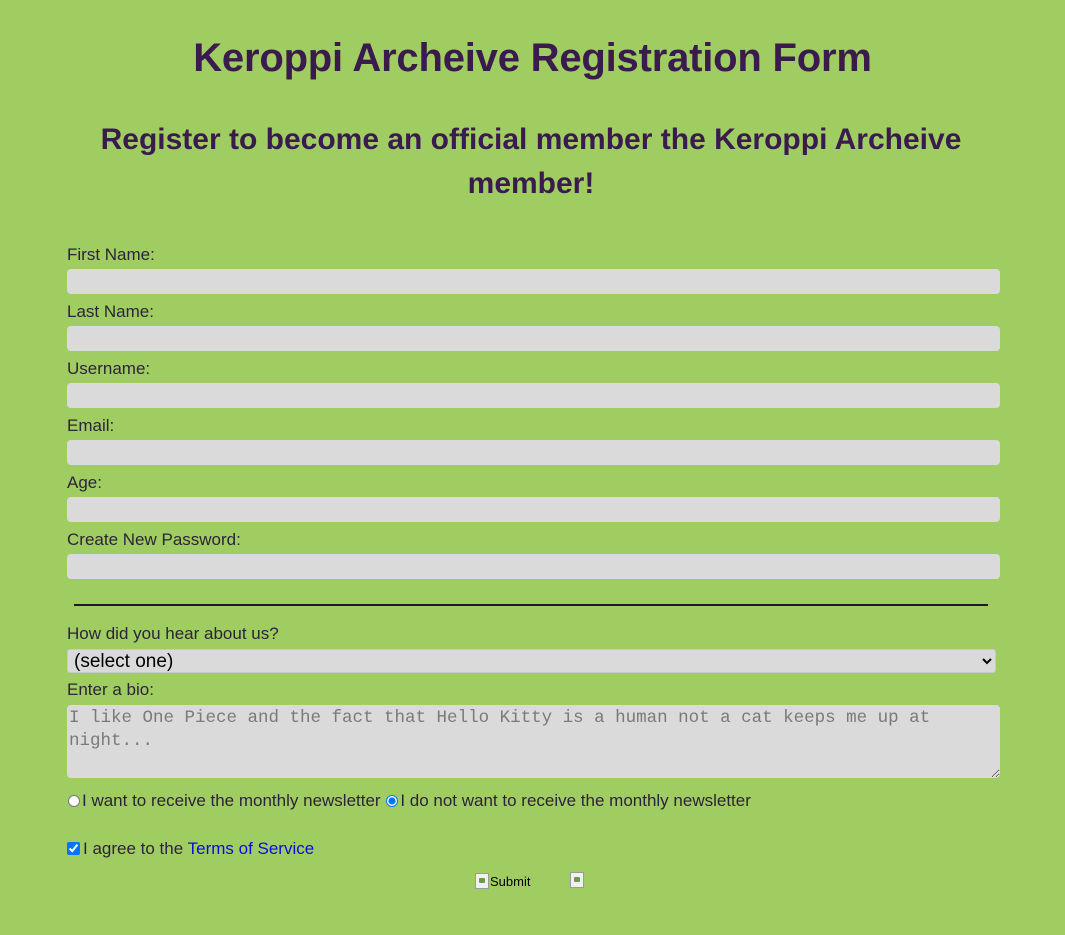 The height and width of the screenshot is (935, 1065). Describe the element at coordinates (533, 452) in the screenshot. I see `email-input` at that location.